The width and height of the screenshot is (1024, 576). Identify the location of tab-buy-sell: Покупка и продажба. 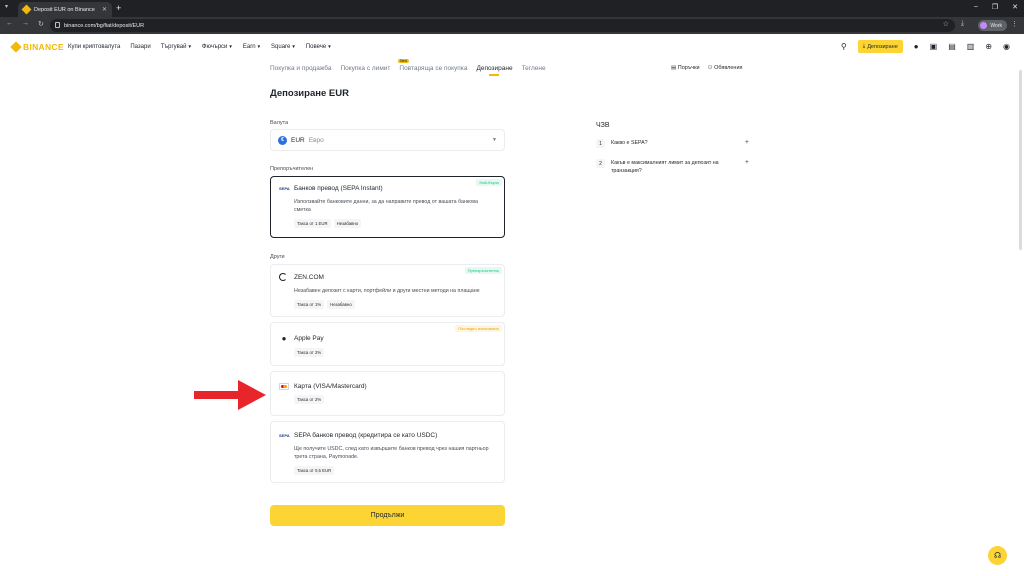
(300, 68).